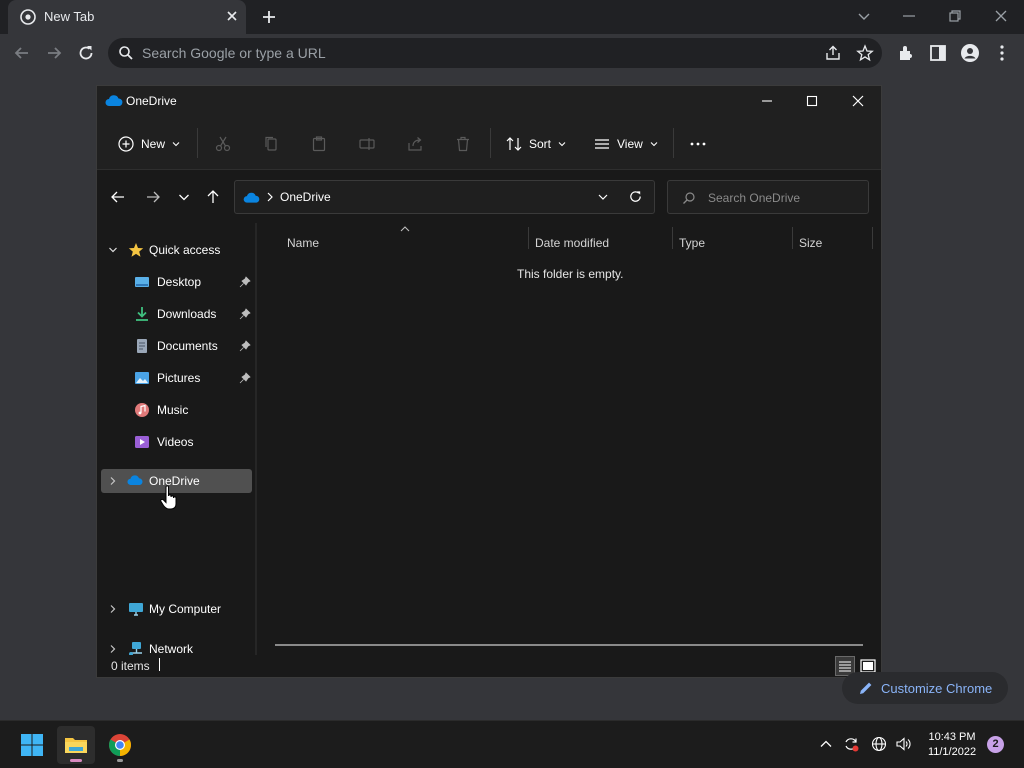 This screenshot has width=1024, height=768. Describe the element at coordinates (689, 198) in the screenshot. I see `search-icon` at that location.